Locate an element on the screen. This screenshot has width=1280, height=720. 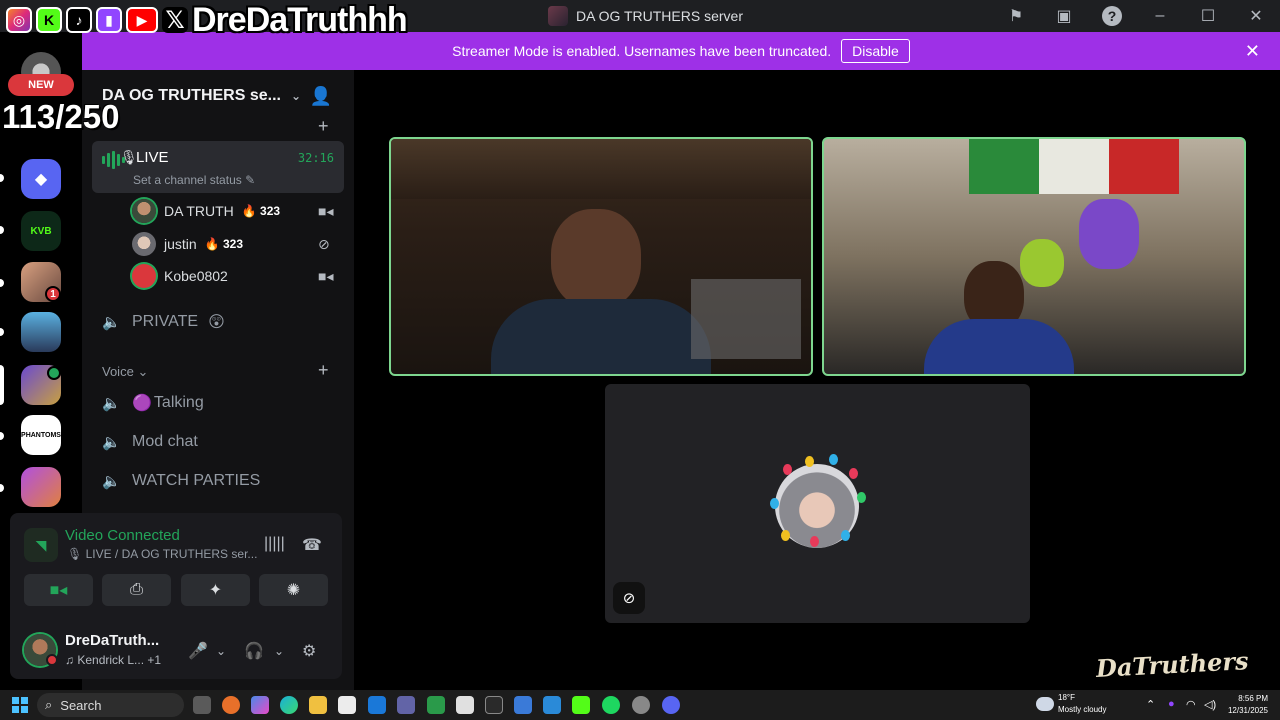
kick-app-icon is located at coordinates (581, 705).